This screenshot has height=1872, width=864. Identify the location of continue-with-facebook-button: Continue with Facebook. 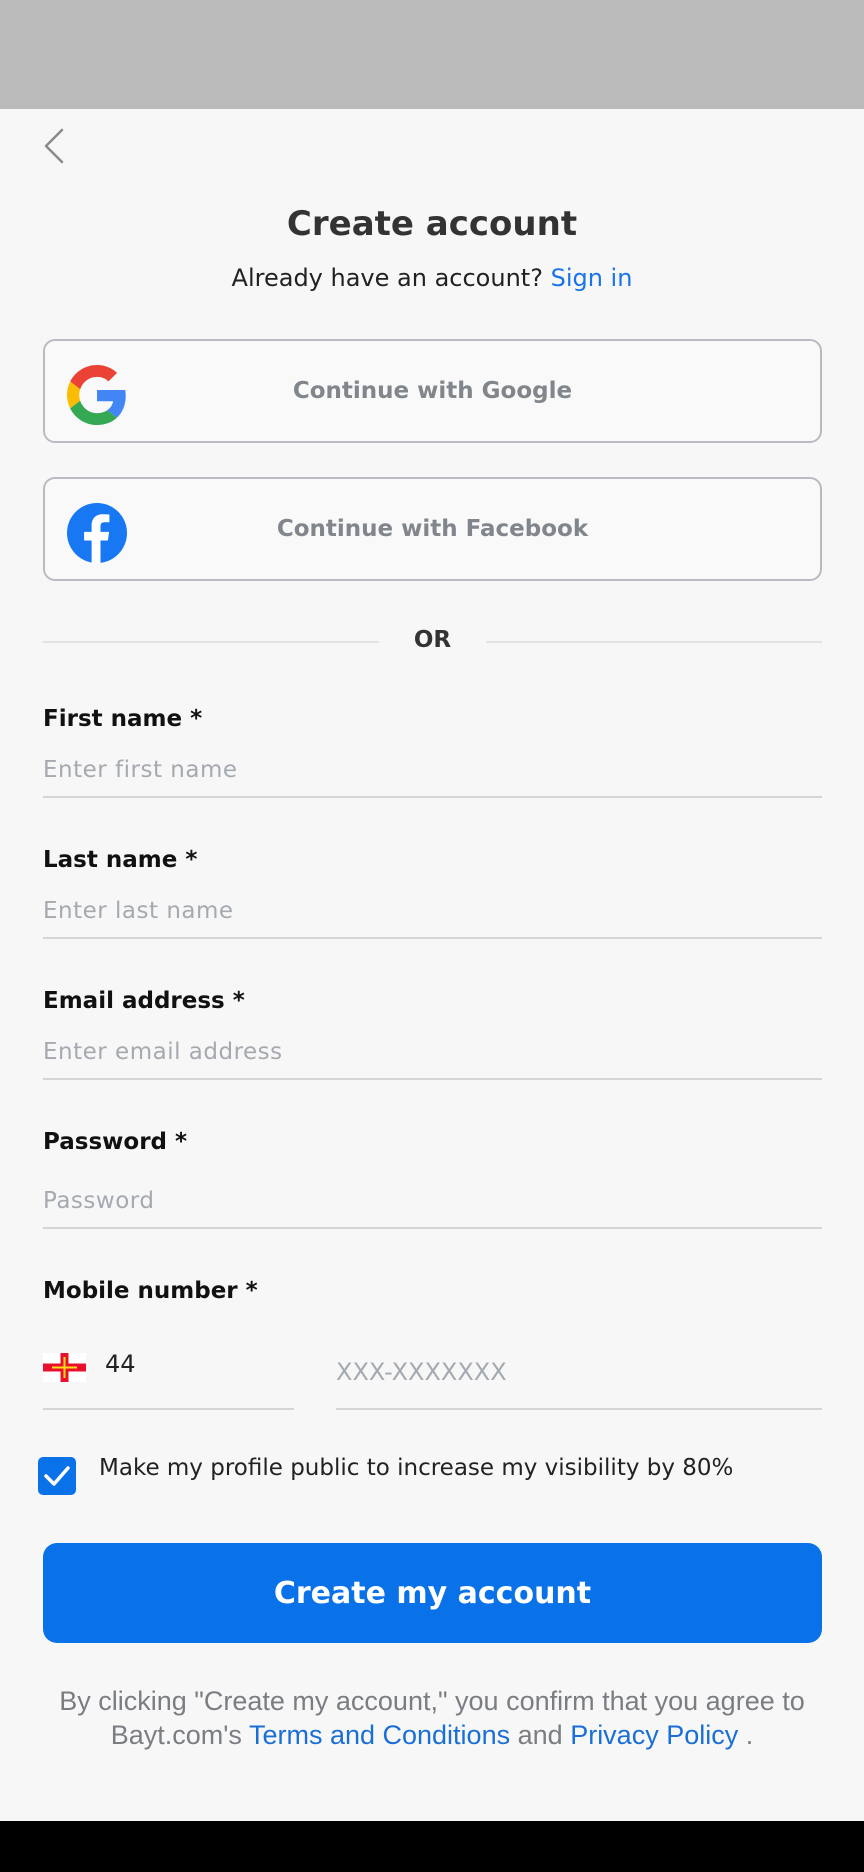
(432, 529).